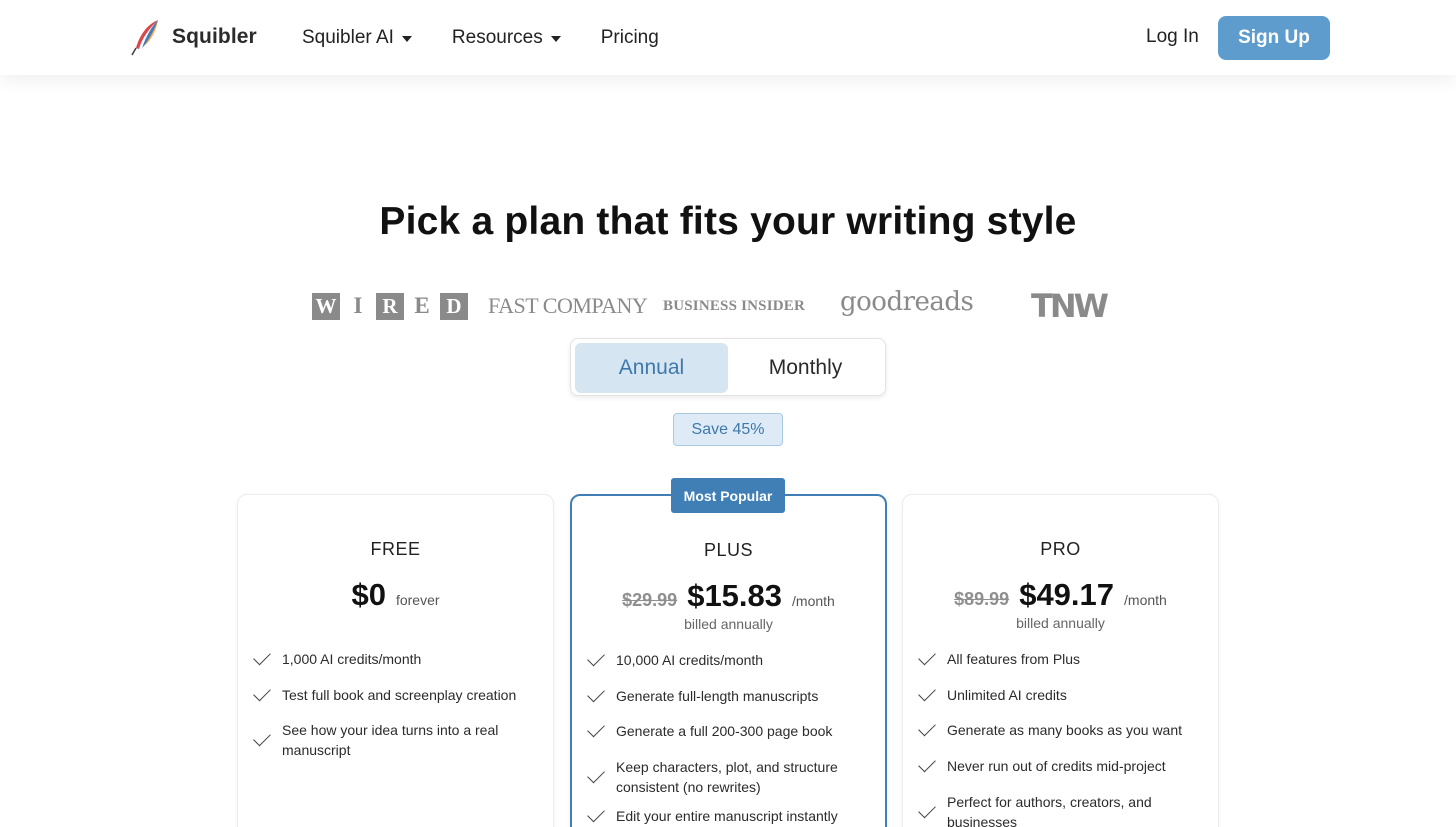 This screenshot has height=827, width=1456. I want to click on goodreads-logo: goodreads, so click(907, 302).